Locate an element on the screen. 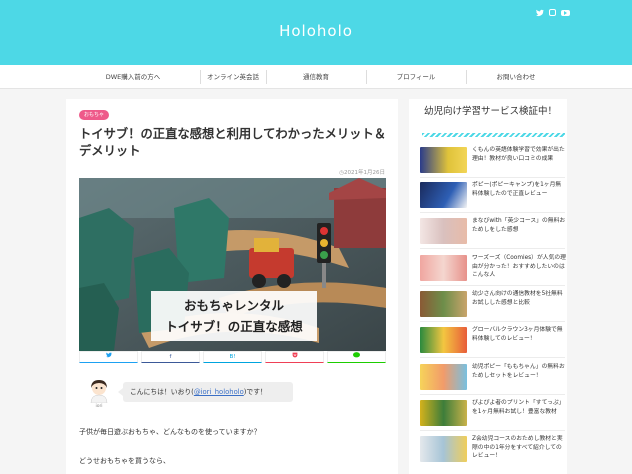 The image size is (632, 474). author-avatar is located at coordinates (99, 391).